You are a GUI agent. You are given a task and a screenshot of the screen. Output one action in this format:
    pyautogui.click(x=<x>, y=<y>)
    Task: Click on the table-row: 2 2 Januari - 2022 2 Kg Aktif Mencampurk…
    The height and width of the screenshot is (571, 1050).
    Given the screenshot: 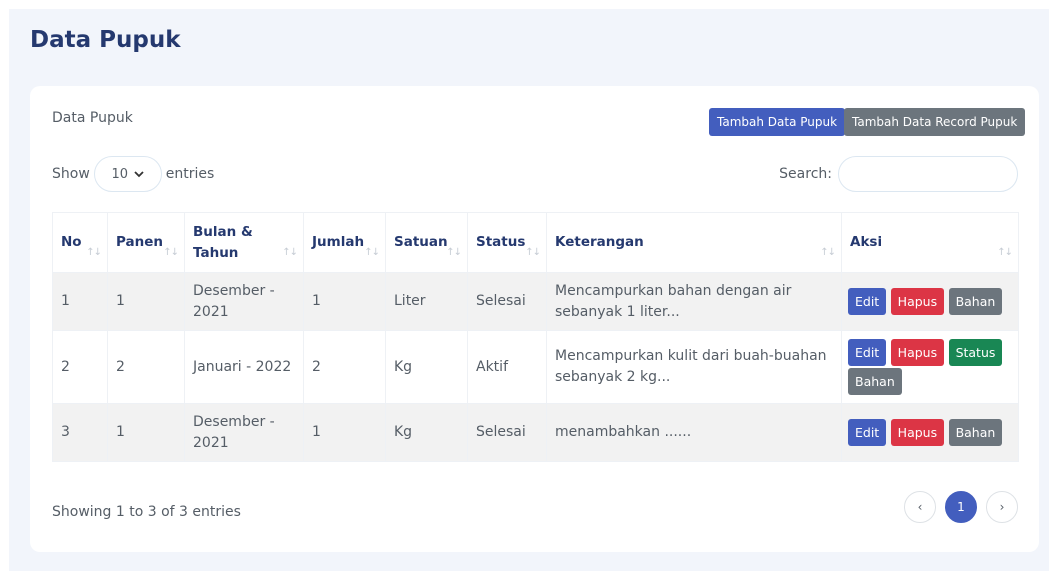 What is the action you would take?
    pyautogui.click(x=535, y=367)
    